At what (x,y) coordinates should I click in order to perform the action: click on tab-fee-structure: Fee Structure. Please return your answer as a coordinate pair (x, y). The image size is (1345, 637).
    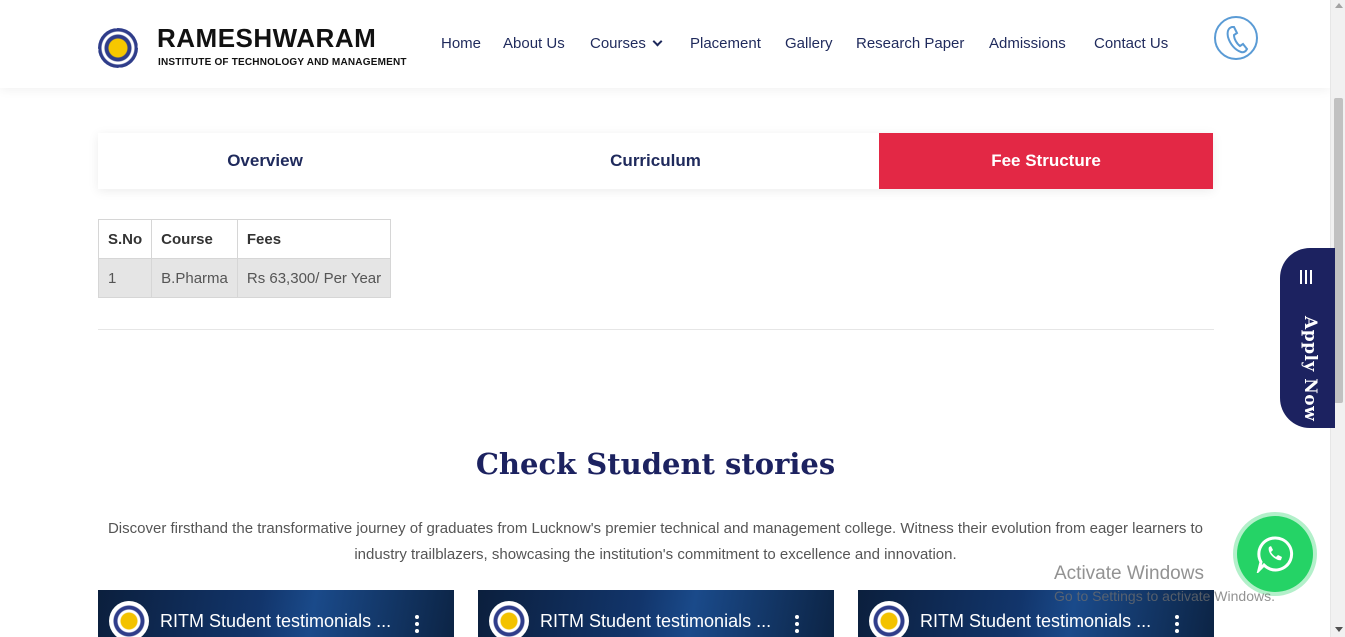
    Looking at the image, I should click on (1046, 161).